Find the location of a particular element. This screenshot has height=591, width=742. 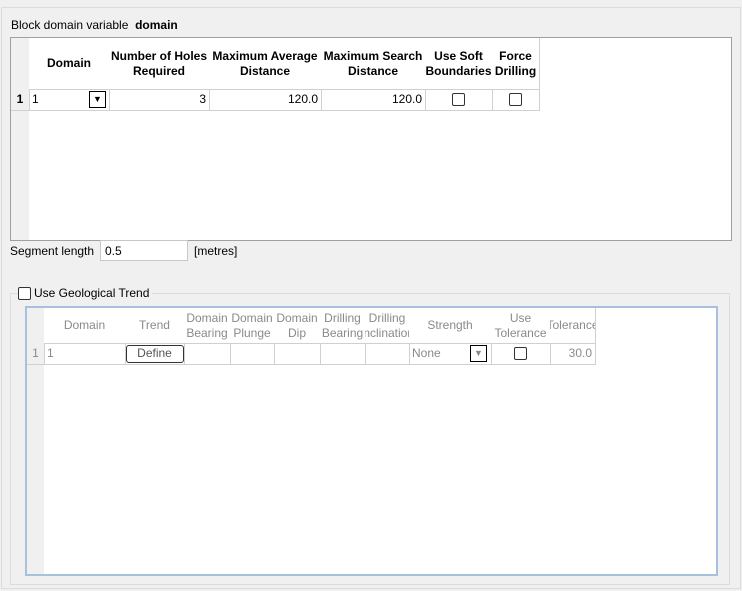

force-drilling-checkbox is located at coordinates (515, 99).